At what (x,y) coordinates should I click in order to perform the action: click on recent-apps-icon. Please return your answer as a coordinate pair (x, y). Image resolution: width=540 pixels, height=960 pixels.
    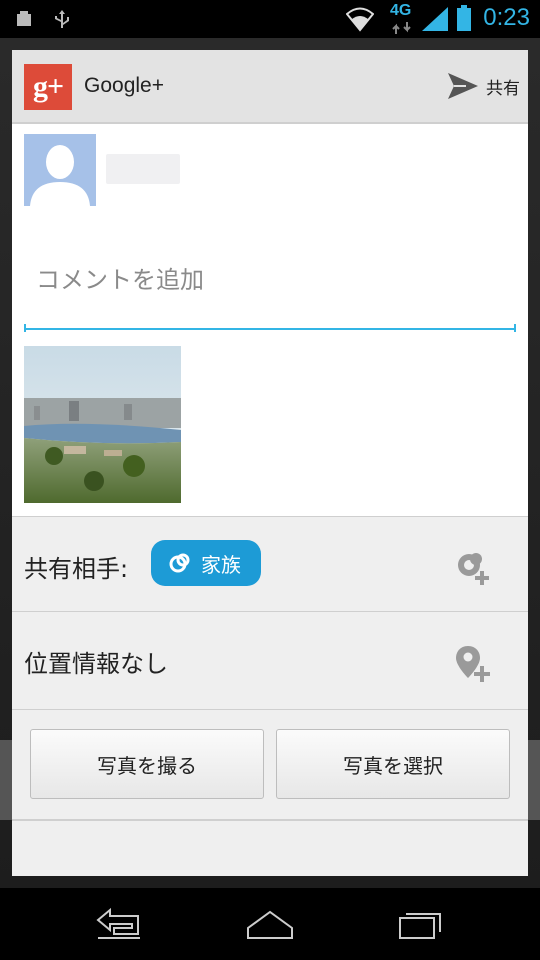
    Looking at the image, I should click on (420, 924).